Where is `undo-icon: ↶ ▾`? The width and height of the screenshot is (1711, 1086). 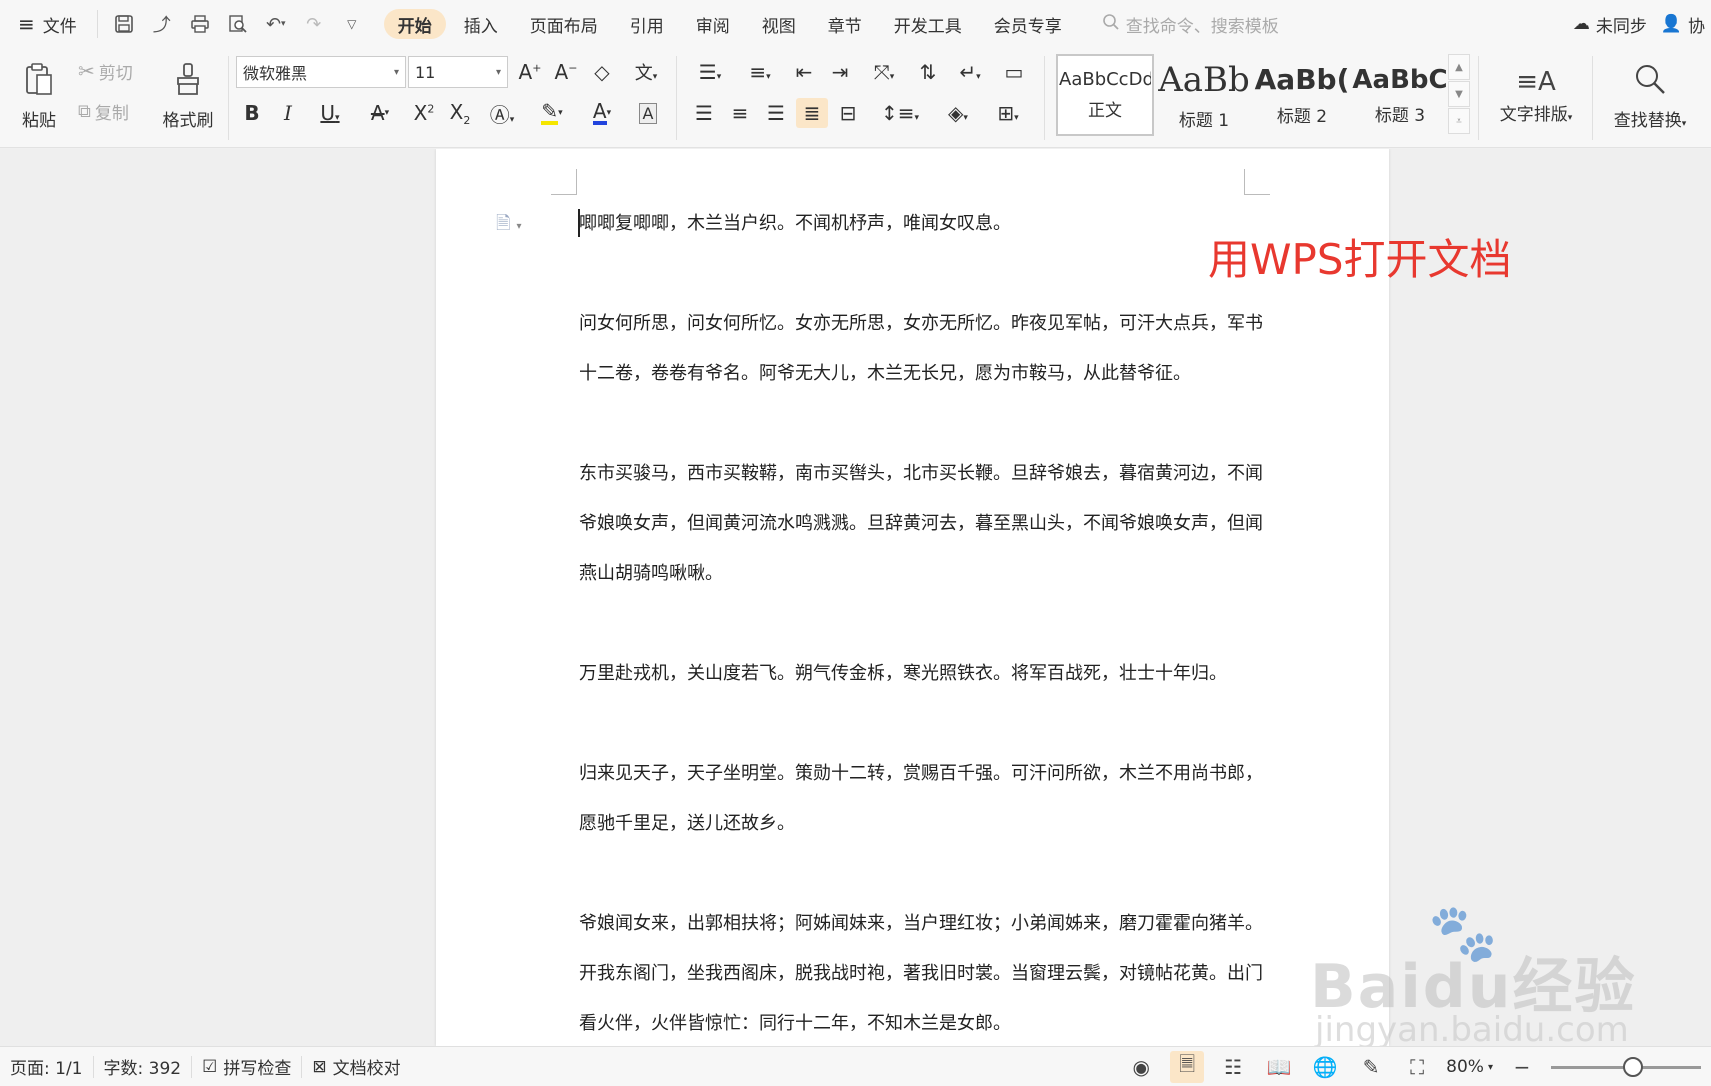 undo-icon: ↶ ▾ is located at coordinates (276, 24).